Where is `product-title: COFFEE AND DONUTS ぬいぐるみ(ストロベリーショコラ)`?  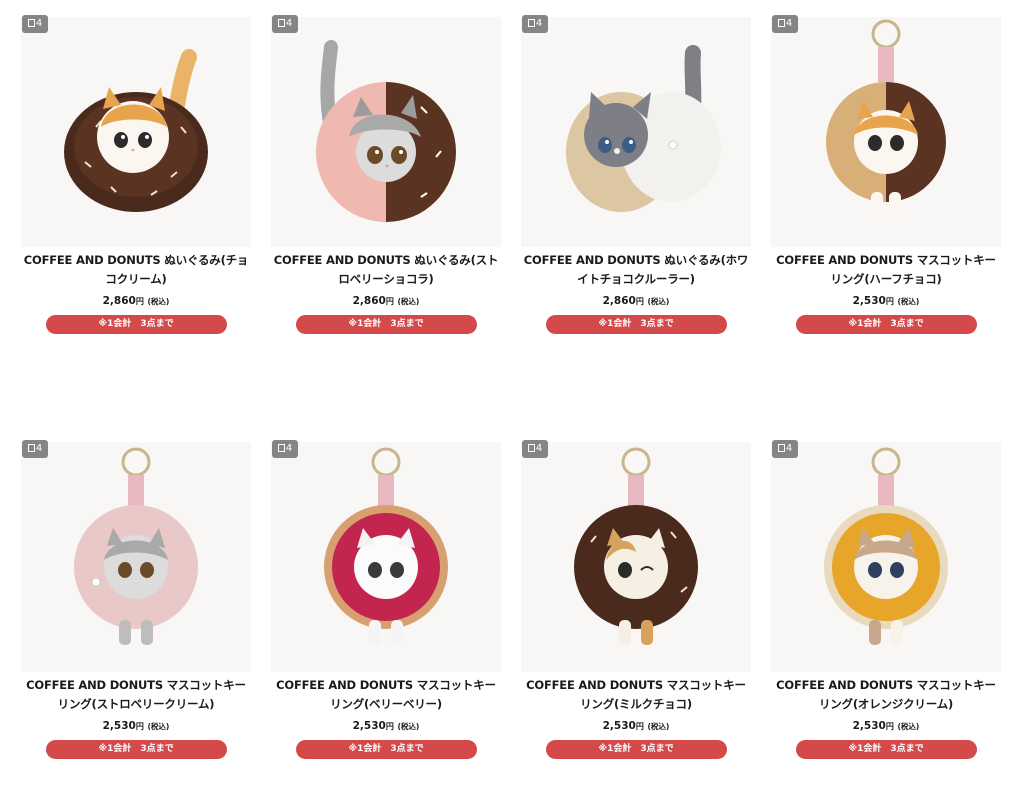
product-title: COFFEE AND DONUTS ぬいぐるみ(ストロベリーショコラ) is located at coordinates (386, 270).